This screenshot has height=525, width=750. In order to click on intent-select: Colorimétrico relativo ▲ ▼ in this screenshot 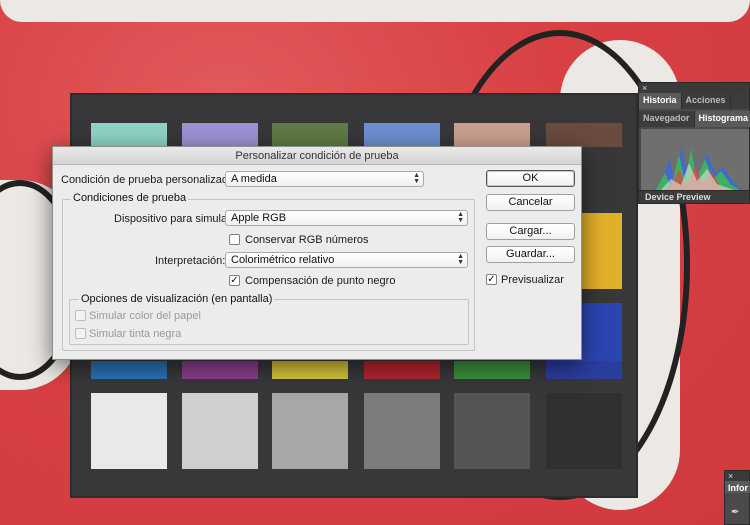, I will do `click(346, 260)`.